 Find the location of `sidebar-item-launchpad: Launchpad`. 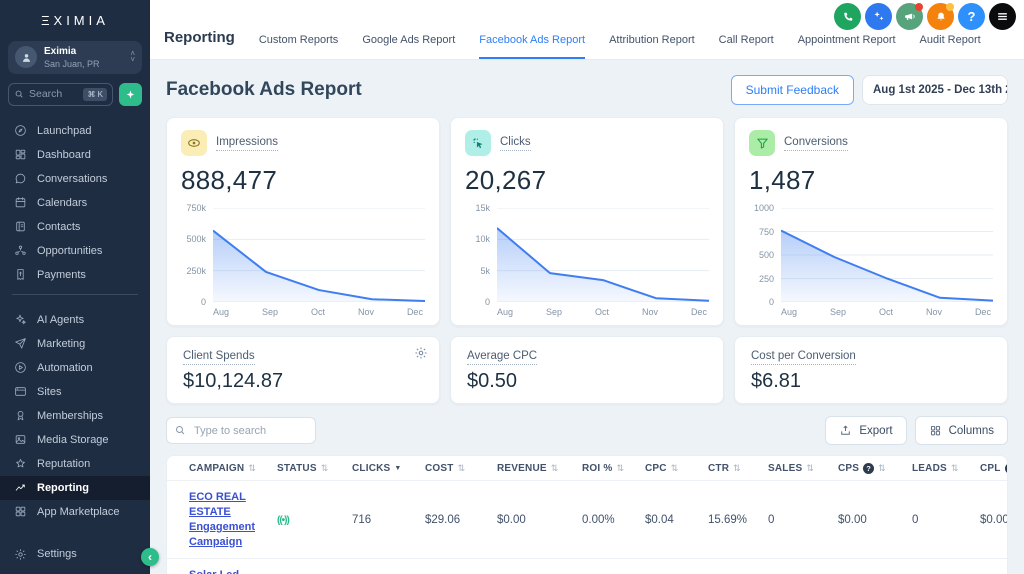

sidebar-item-launchpad: Launchpad is located at coordinates (75, 131).